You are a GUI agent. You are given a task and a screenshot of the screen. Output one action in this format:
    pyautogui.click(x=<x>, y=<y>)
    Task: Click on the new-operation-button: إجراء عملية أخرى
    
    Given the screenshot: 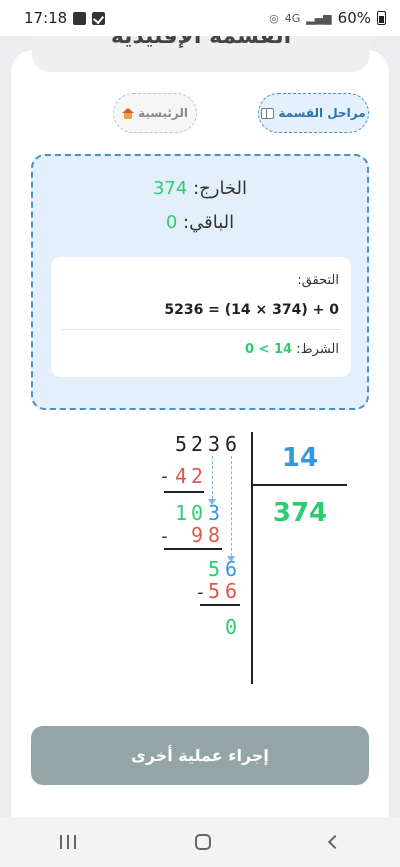 What is the action you would take?
    pyautogui.click(x=200, y=755)
    